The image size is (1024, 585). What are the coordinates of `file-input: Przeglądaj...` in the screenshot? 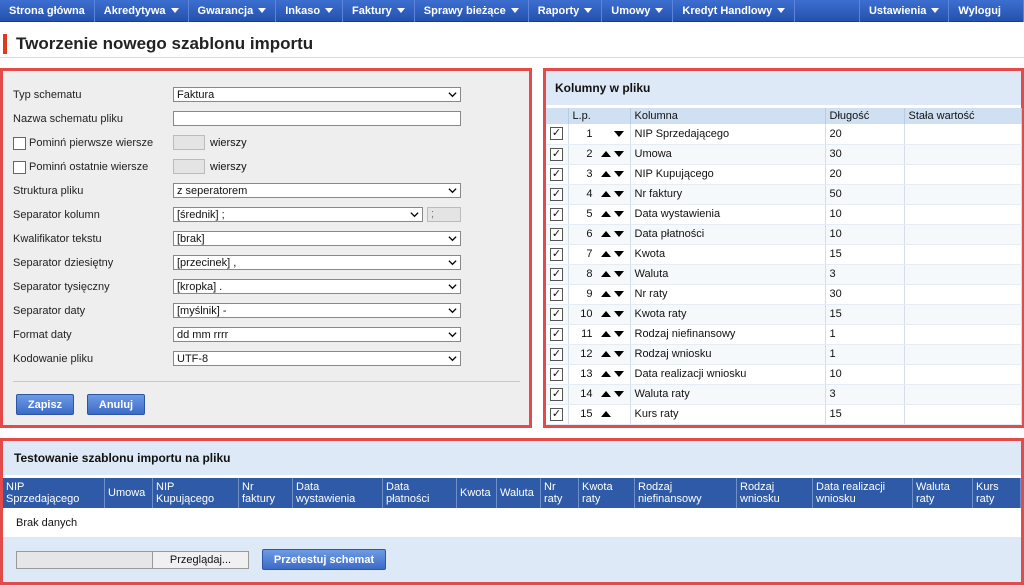 It's located at (132, 560).